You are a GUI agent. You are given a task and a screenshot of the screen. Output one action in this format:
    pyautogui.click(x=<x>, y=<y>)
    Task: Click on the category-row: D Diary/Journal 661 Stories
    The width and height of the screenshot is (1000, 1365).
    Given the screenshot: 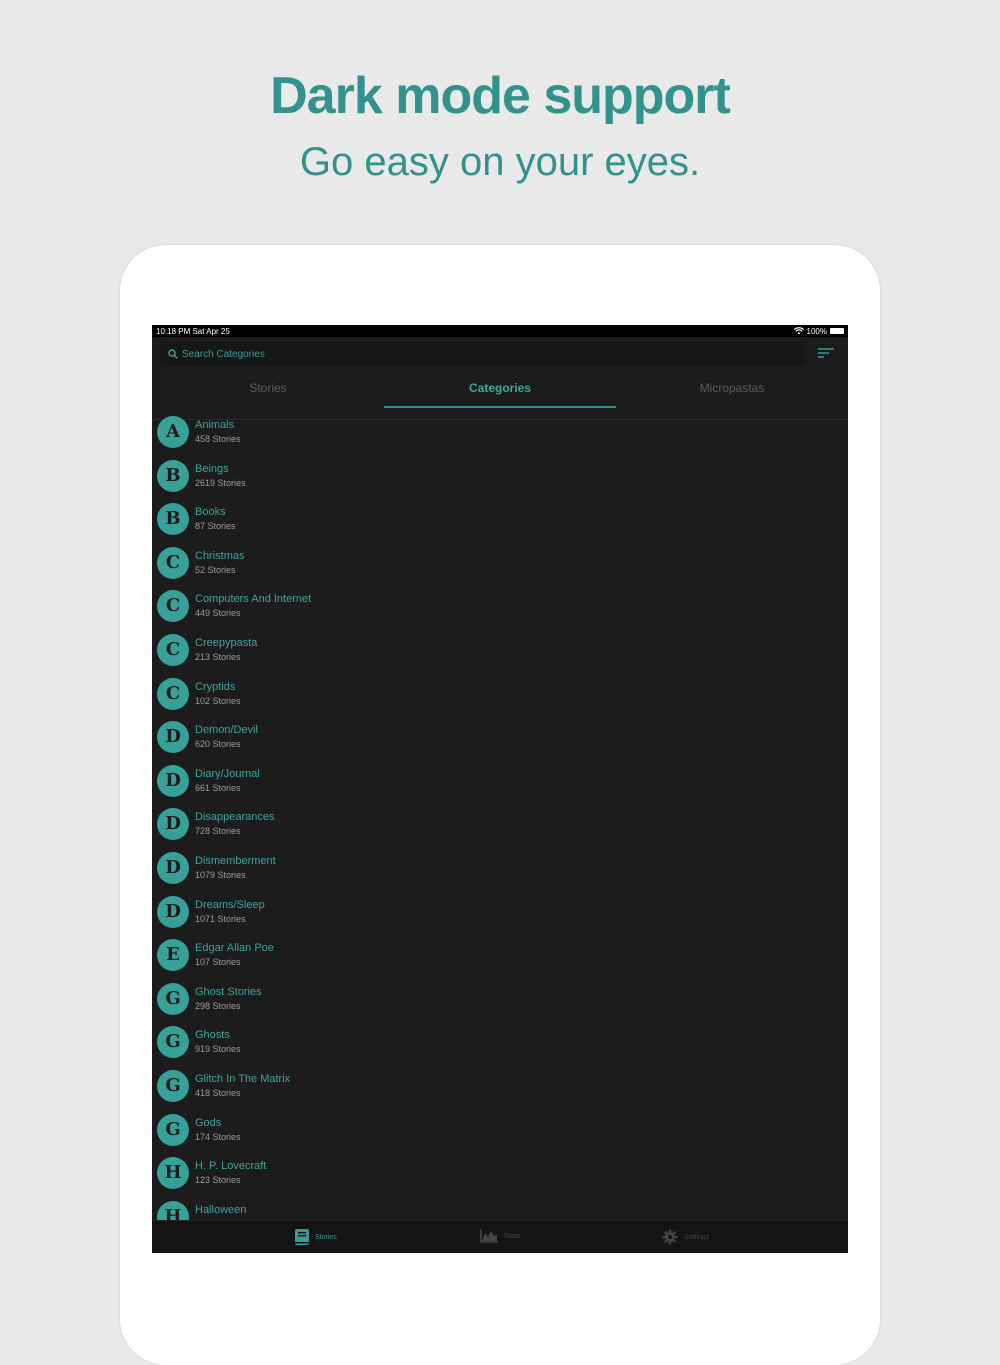 What is the action you would take?
    pyautogui.click(x=500, y=783)
    